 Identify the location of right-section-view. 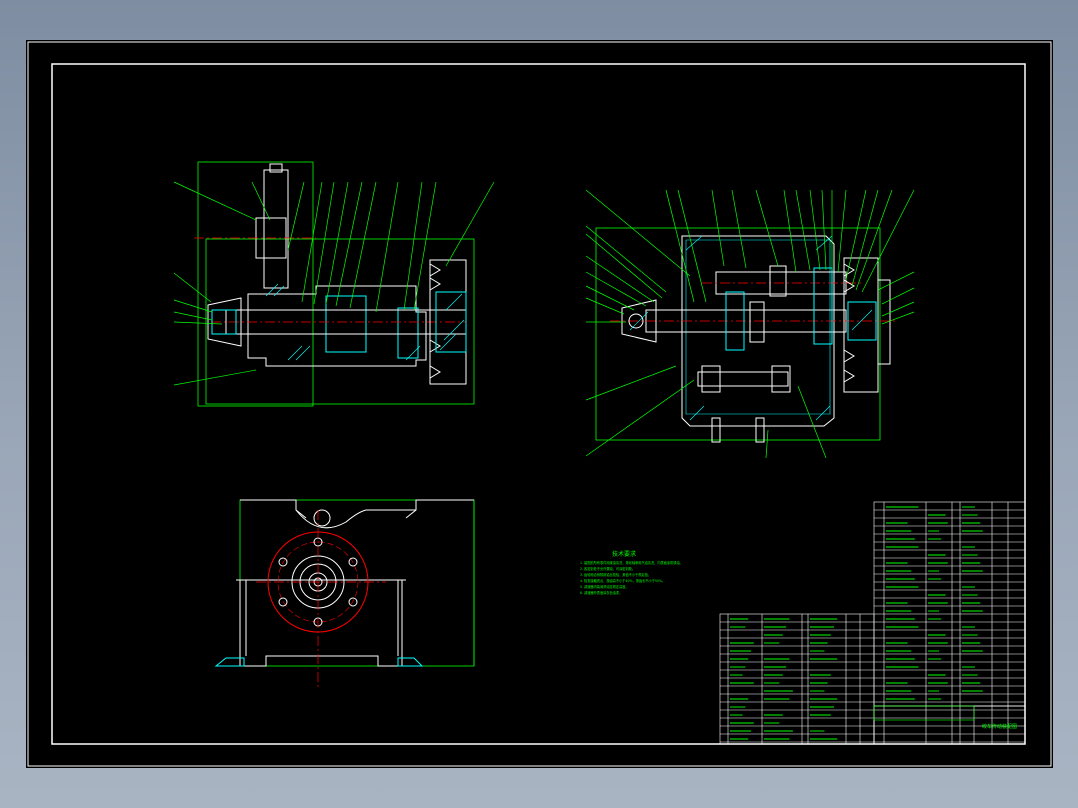
(750, 324).